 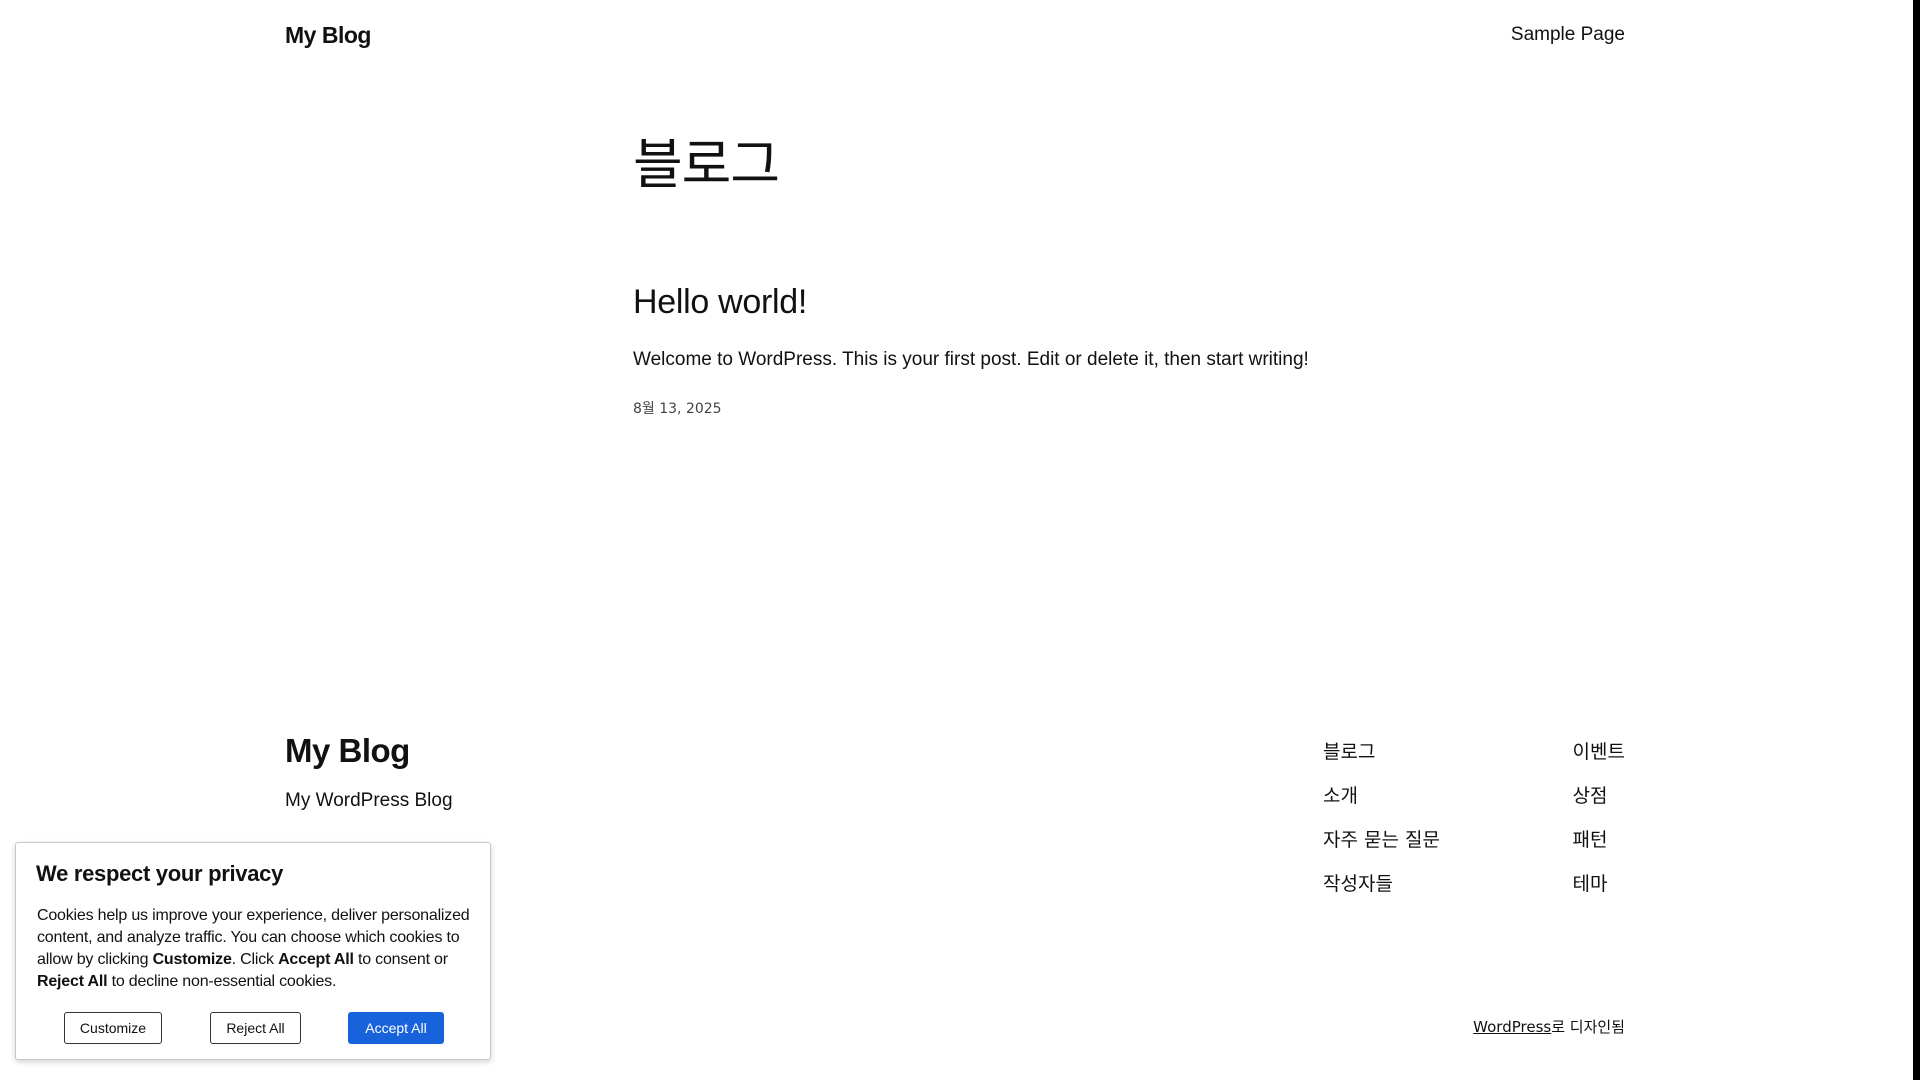 I want to click on cookie-text-2: . Click, so click(x=255, y=959).